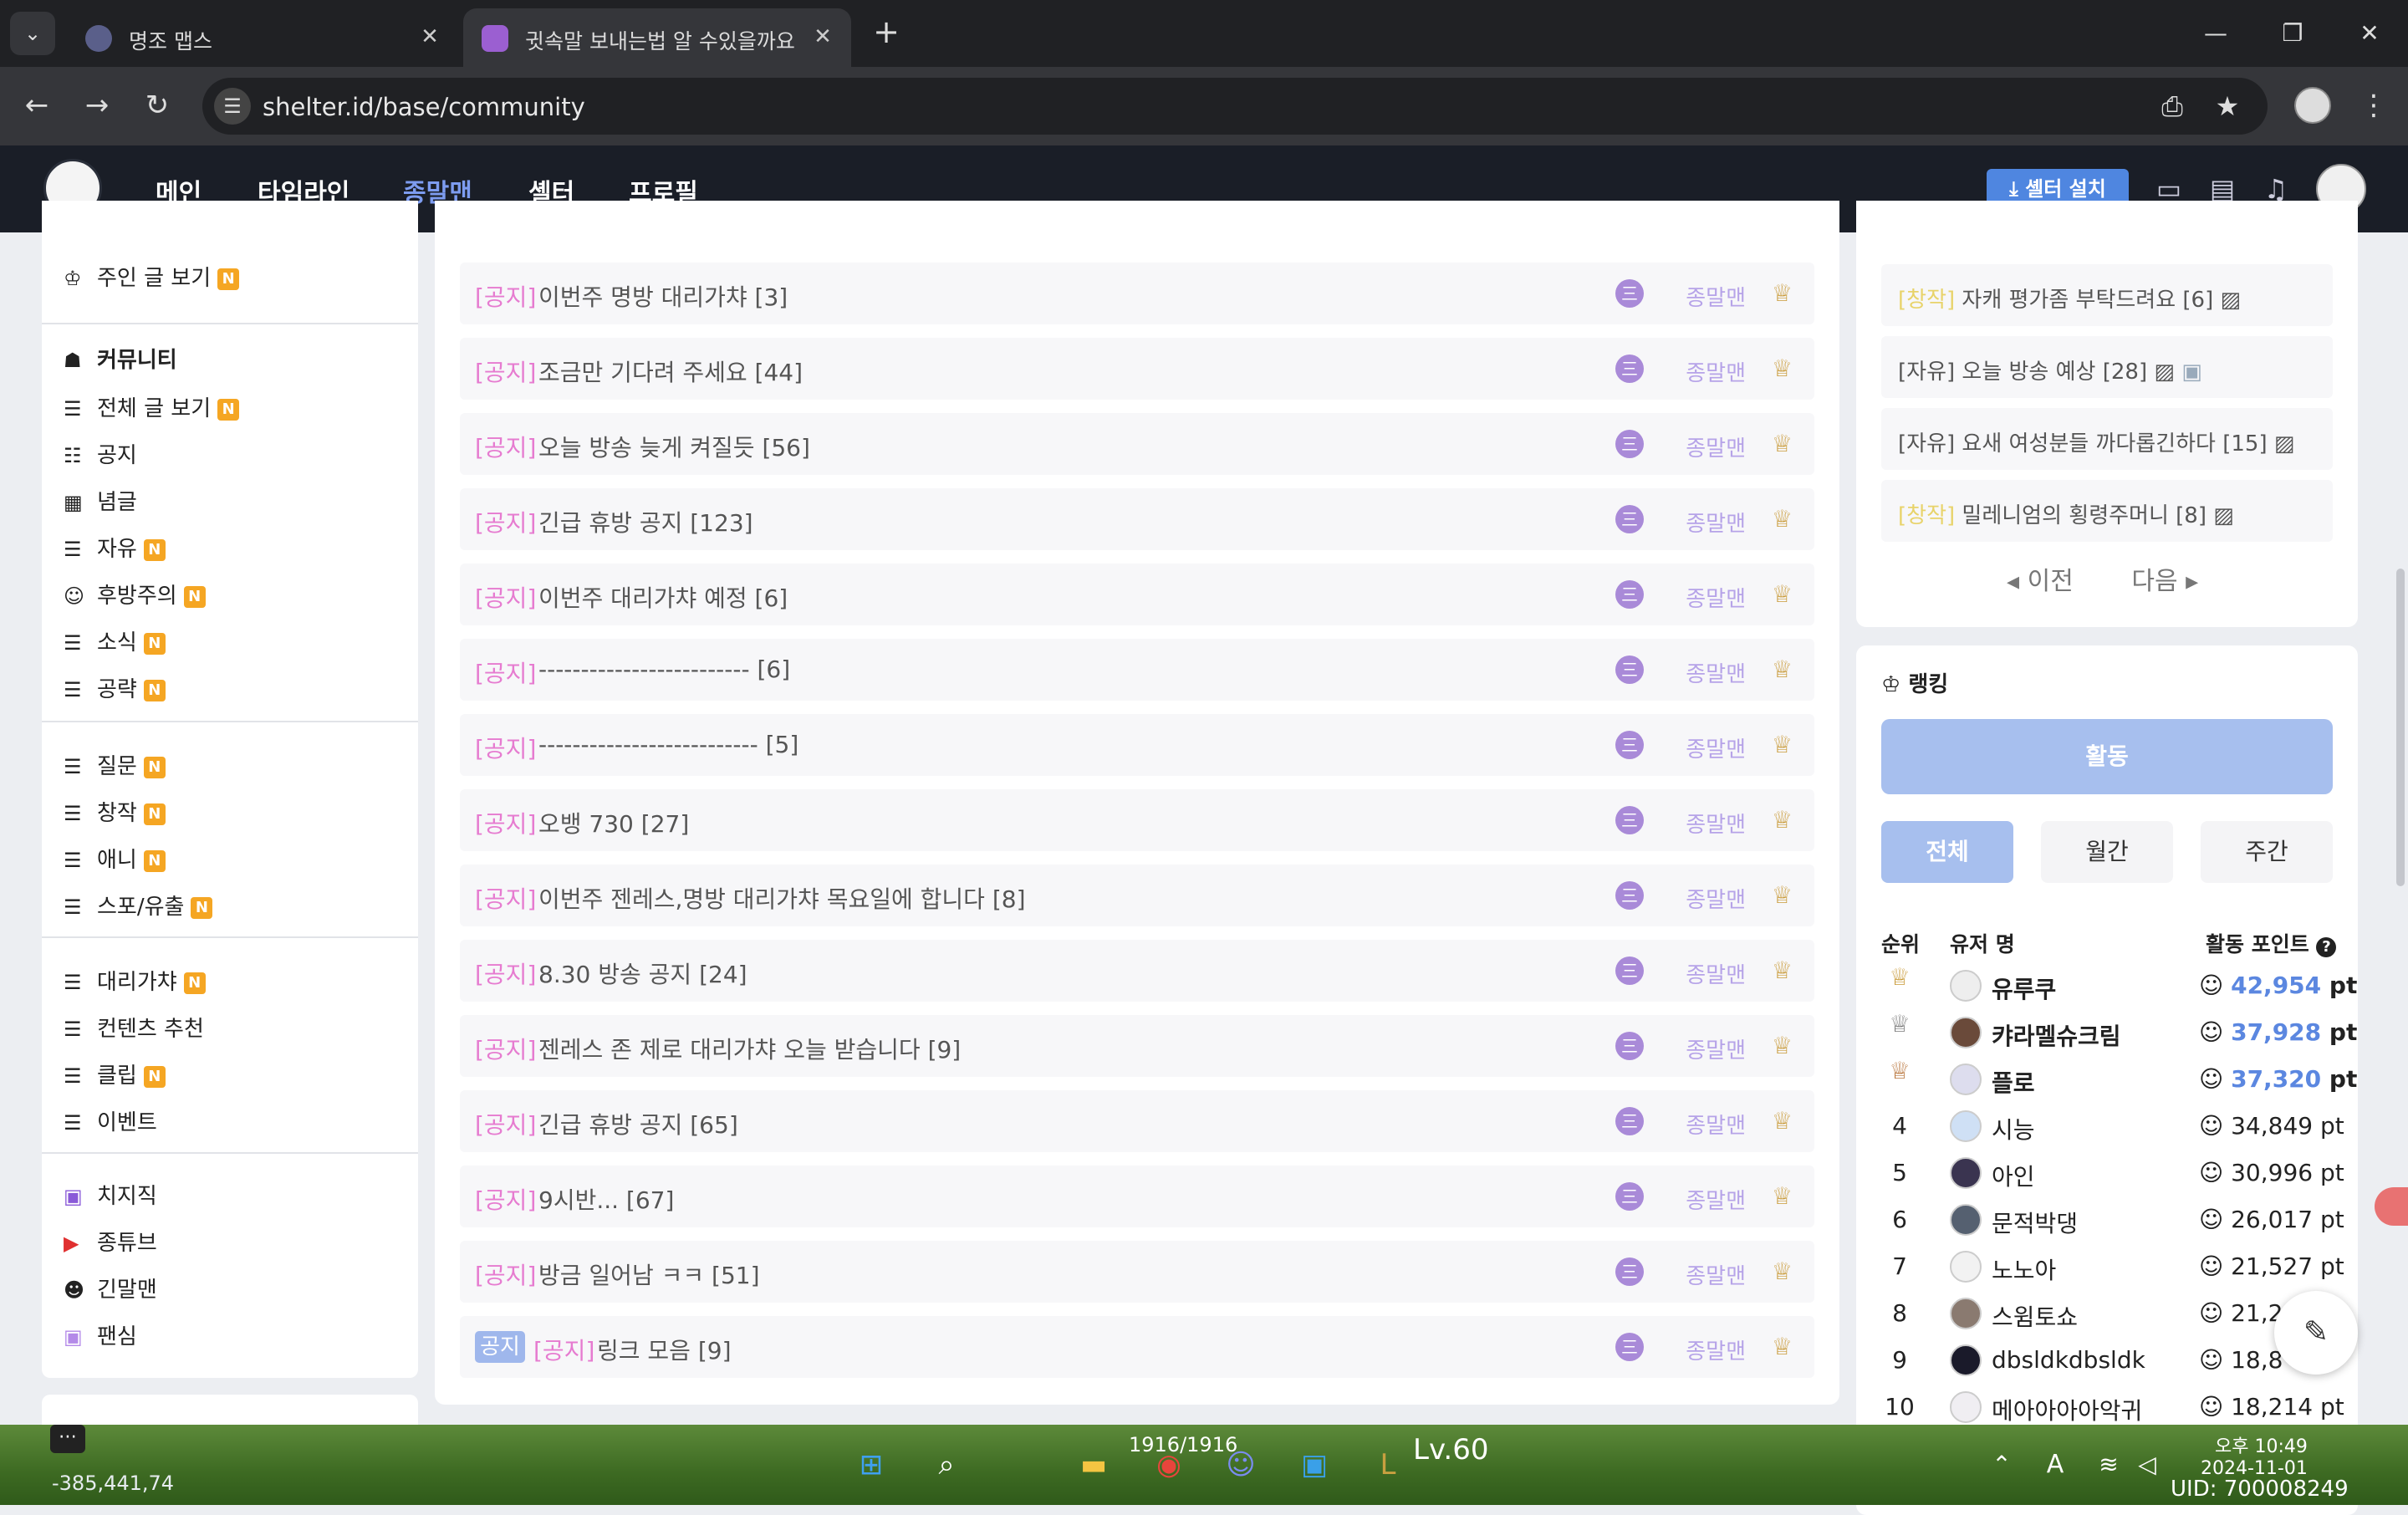 The image size is (2408, 1515). I want to click on rank-row: 4 시능 ☺ 34,849 pt, so click(2107, 1127).